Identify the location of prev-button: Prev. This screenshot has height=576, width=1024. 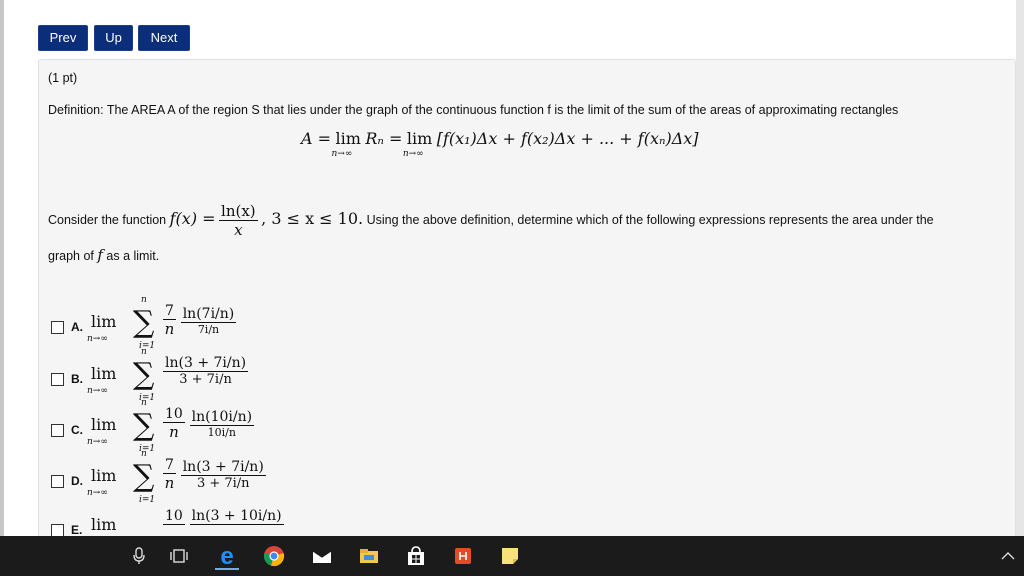
(63, 38).